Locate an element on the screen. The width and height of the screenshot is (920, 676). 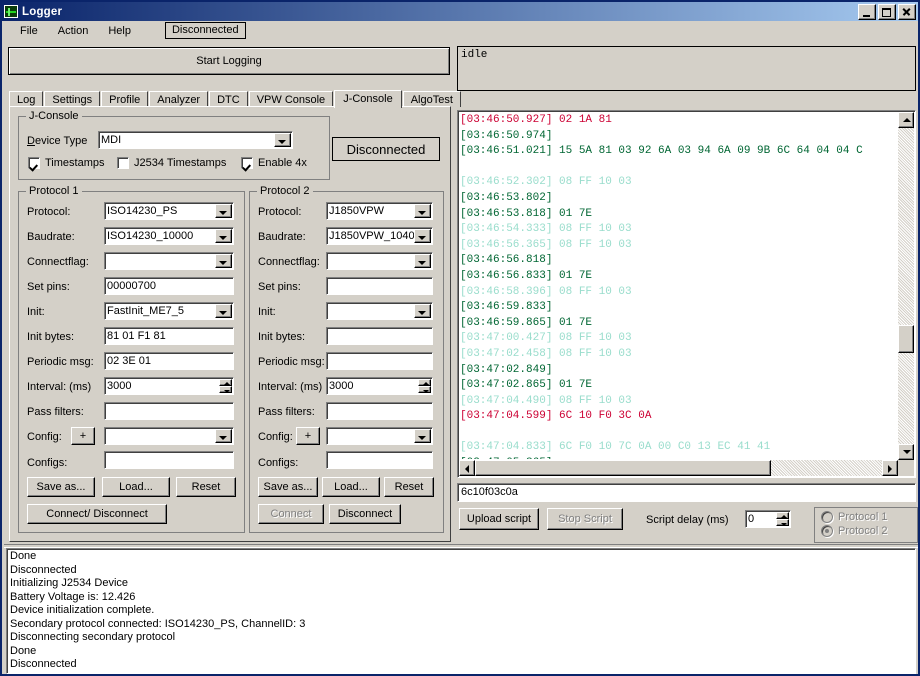
script-delay-spinner is located at coordinates (782, 519).